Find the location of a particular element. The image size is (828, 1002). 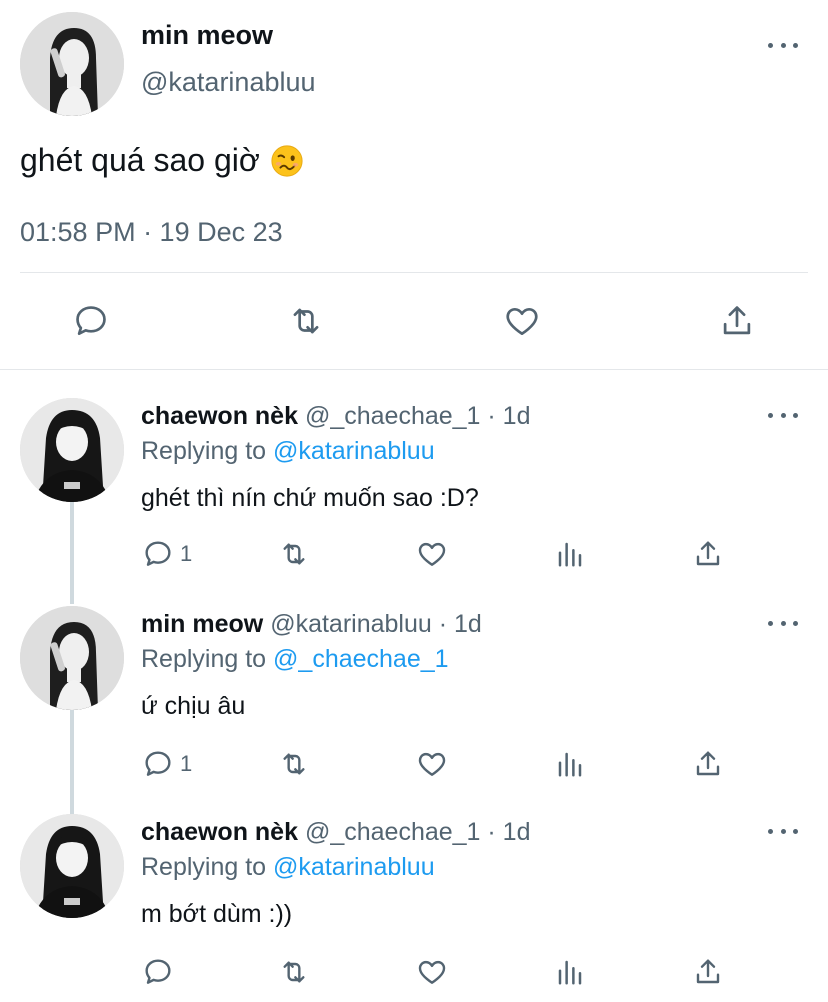

woozy-face-icon is located at coordinates (287, 160).